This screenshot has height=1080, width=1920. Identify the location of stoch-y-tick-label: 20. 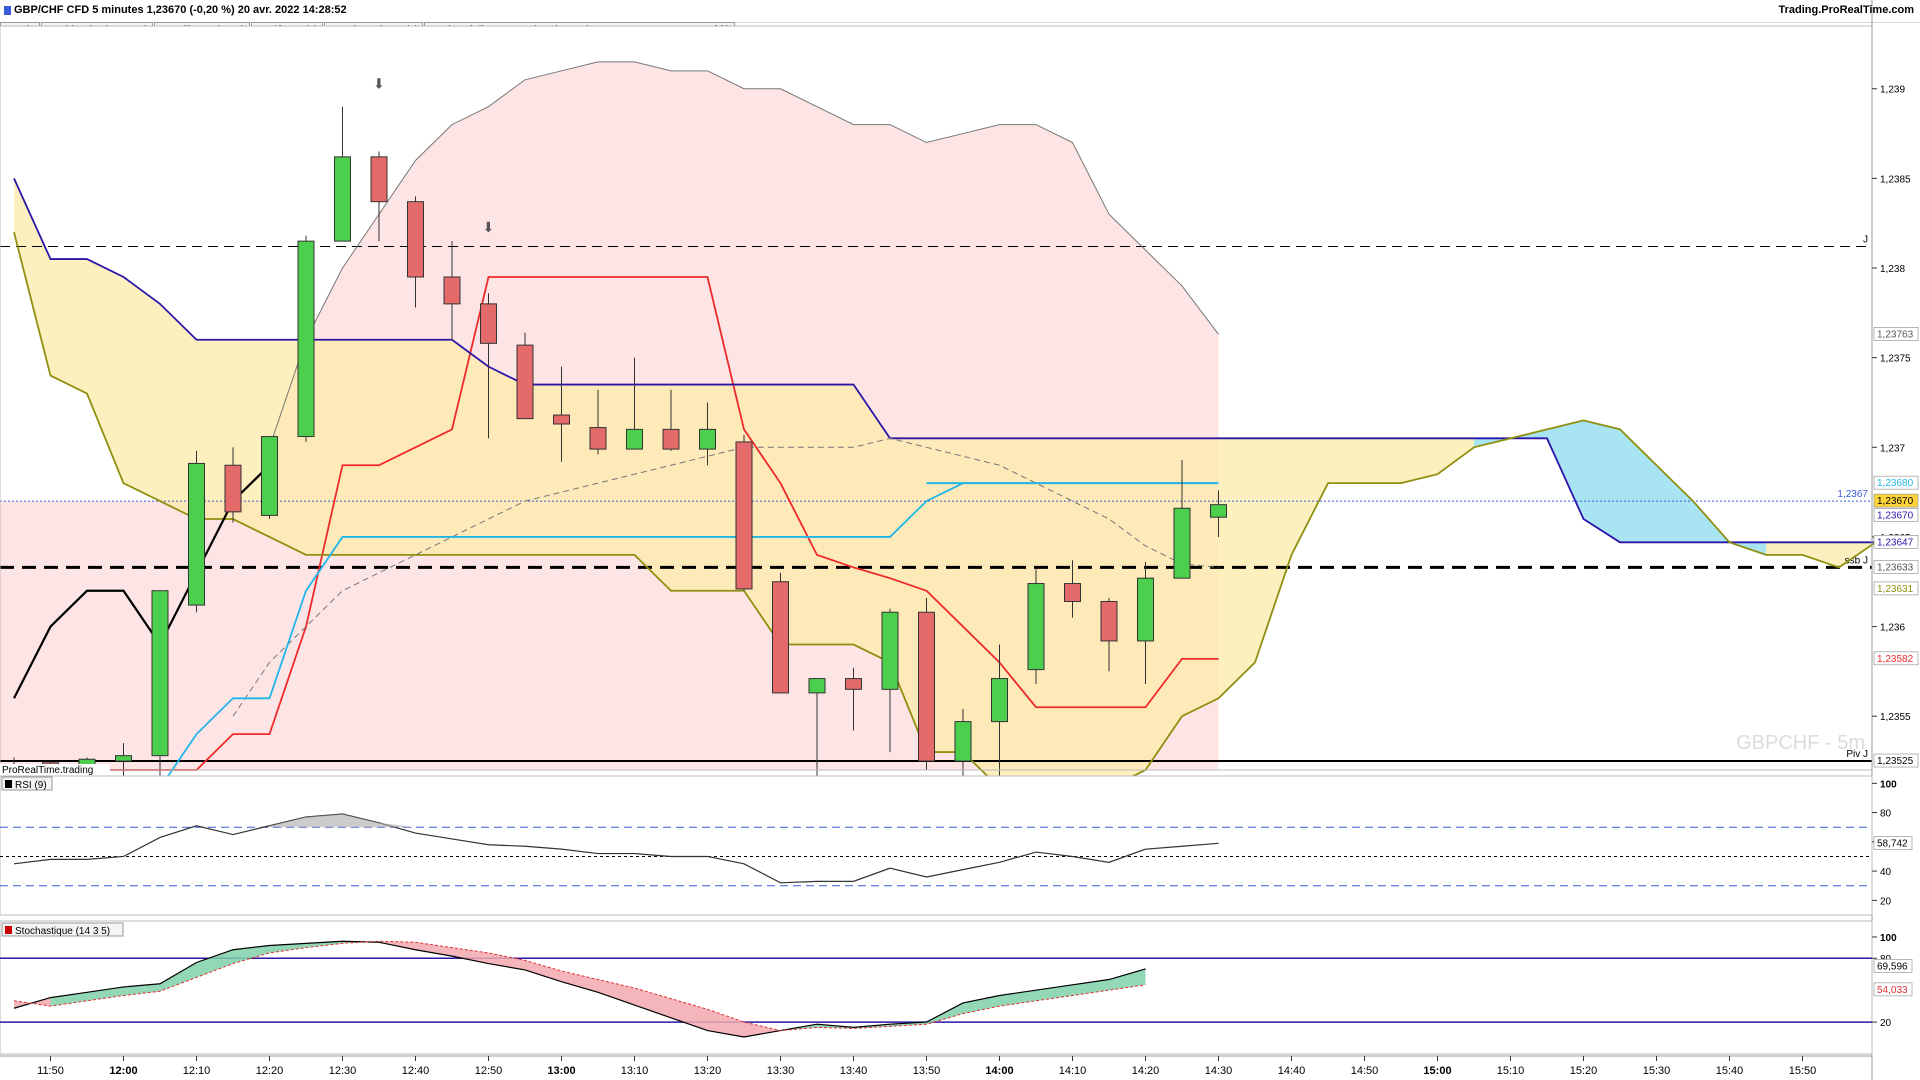
(1886, 1023).